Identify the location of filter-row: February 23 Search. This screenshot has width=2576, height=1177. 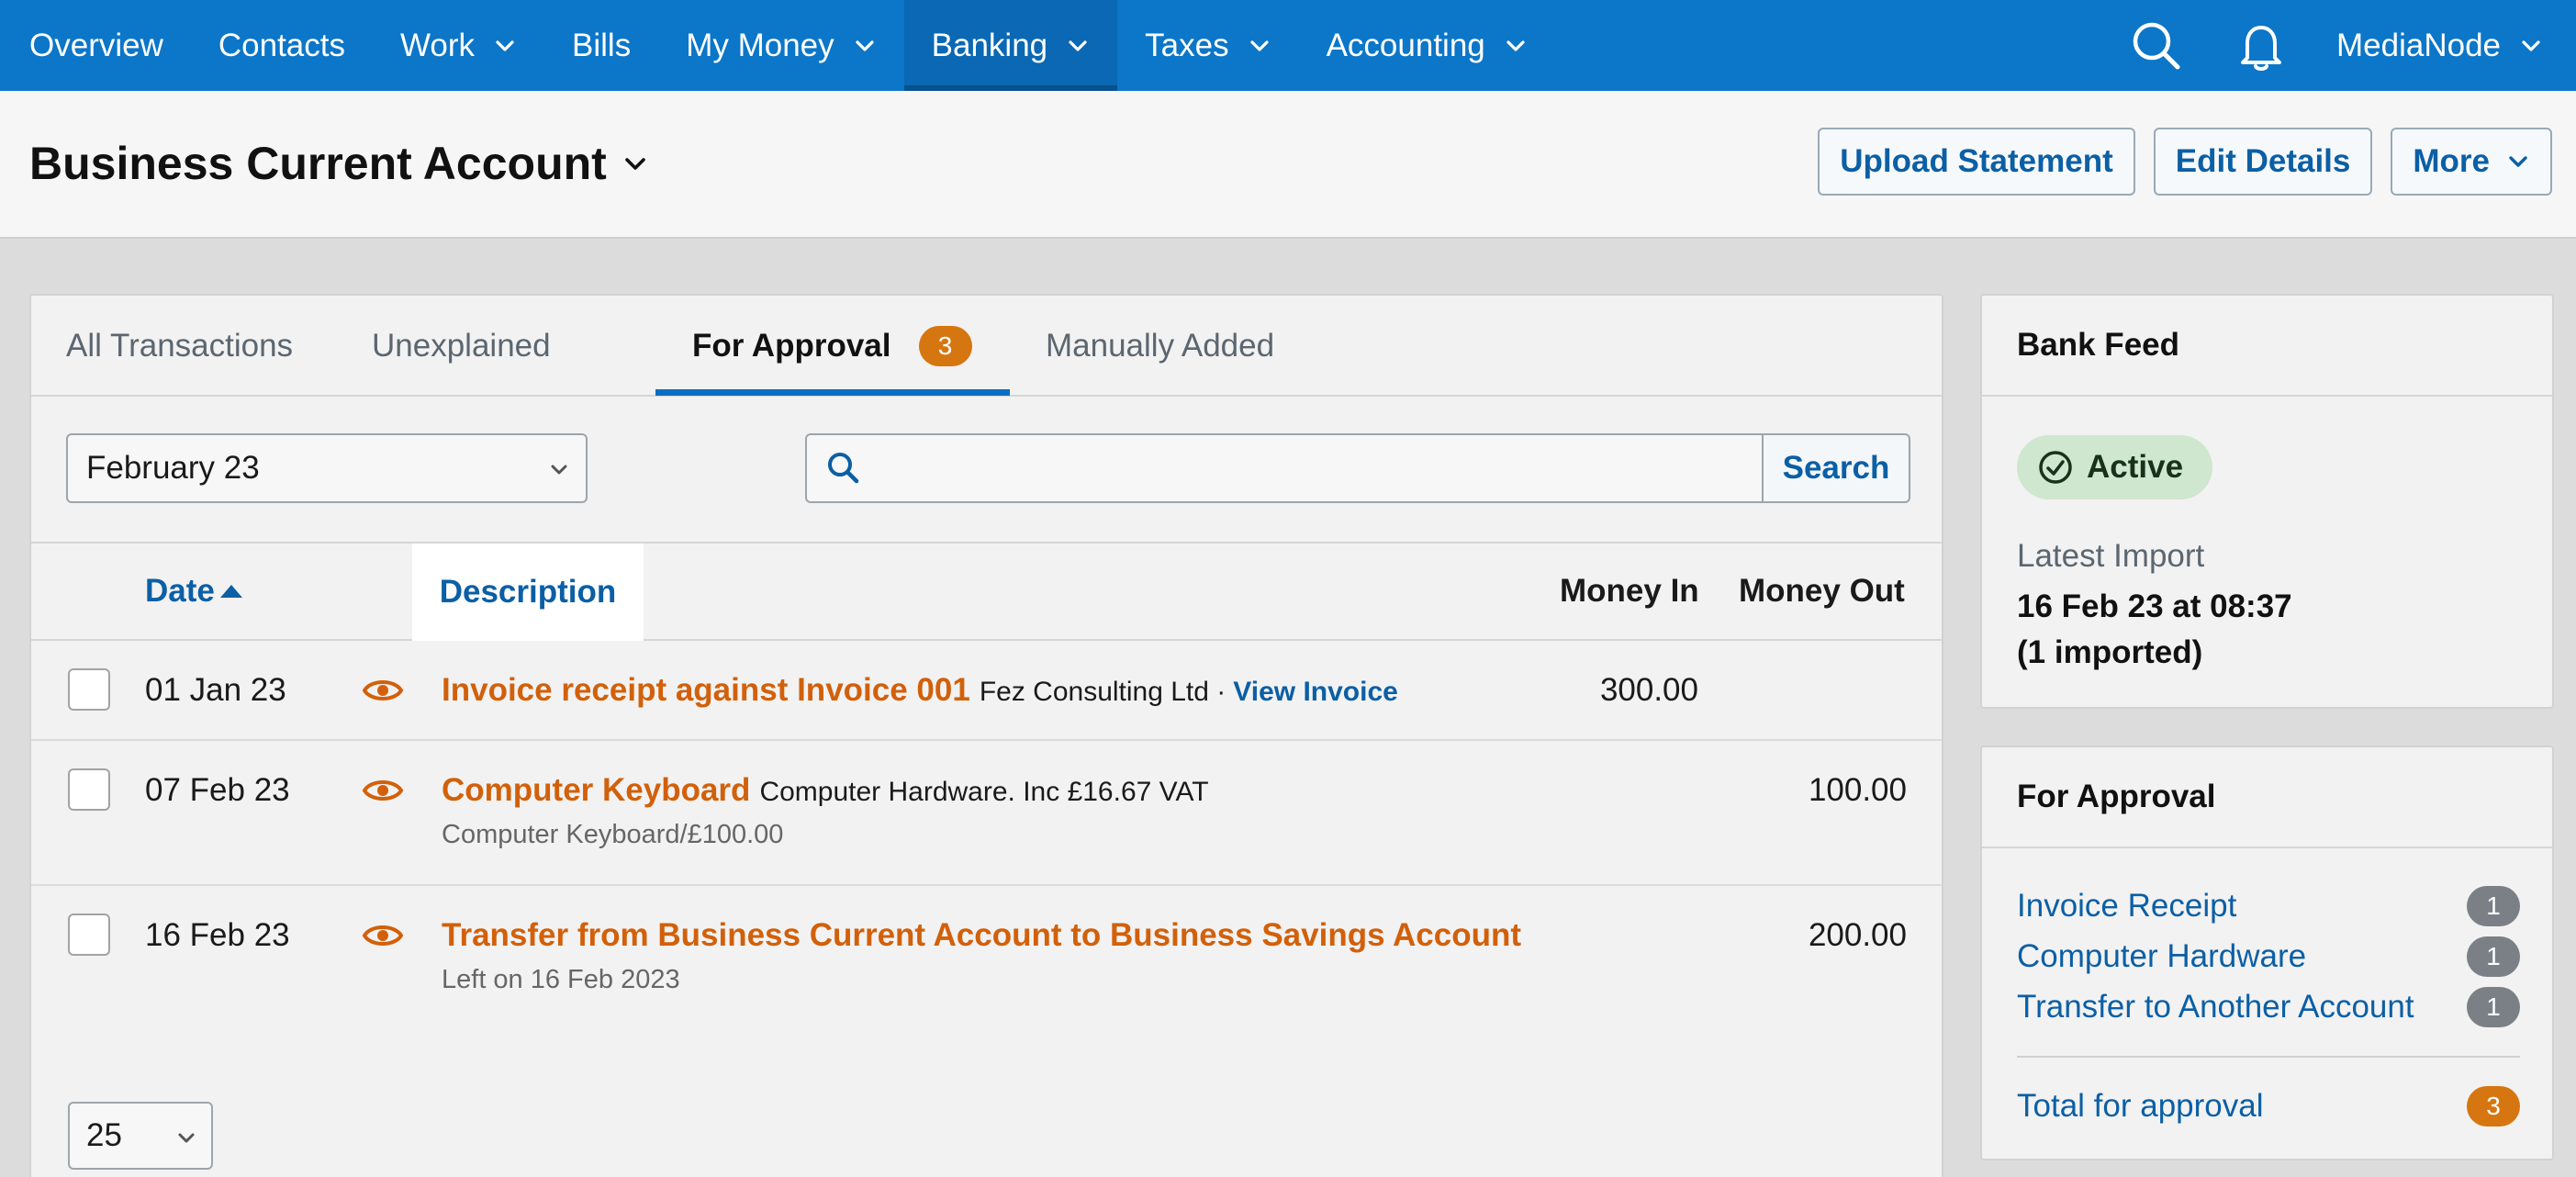
(986, 471).